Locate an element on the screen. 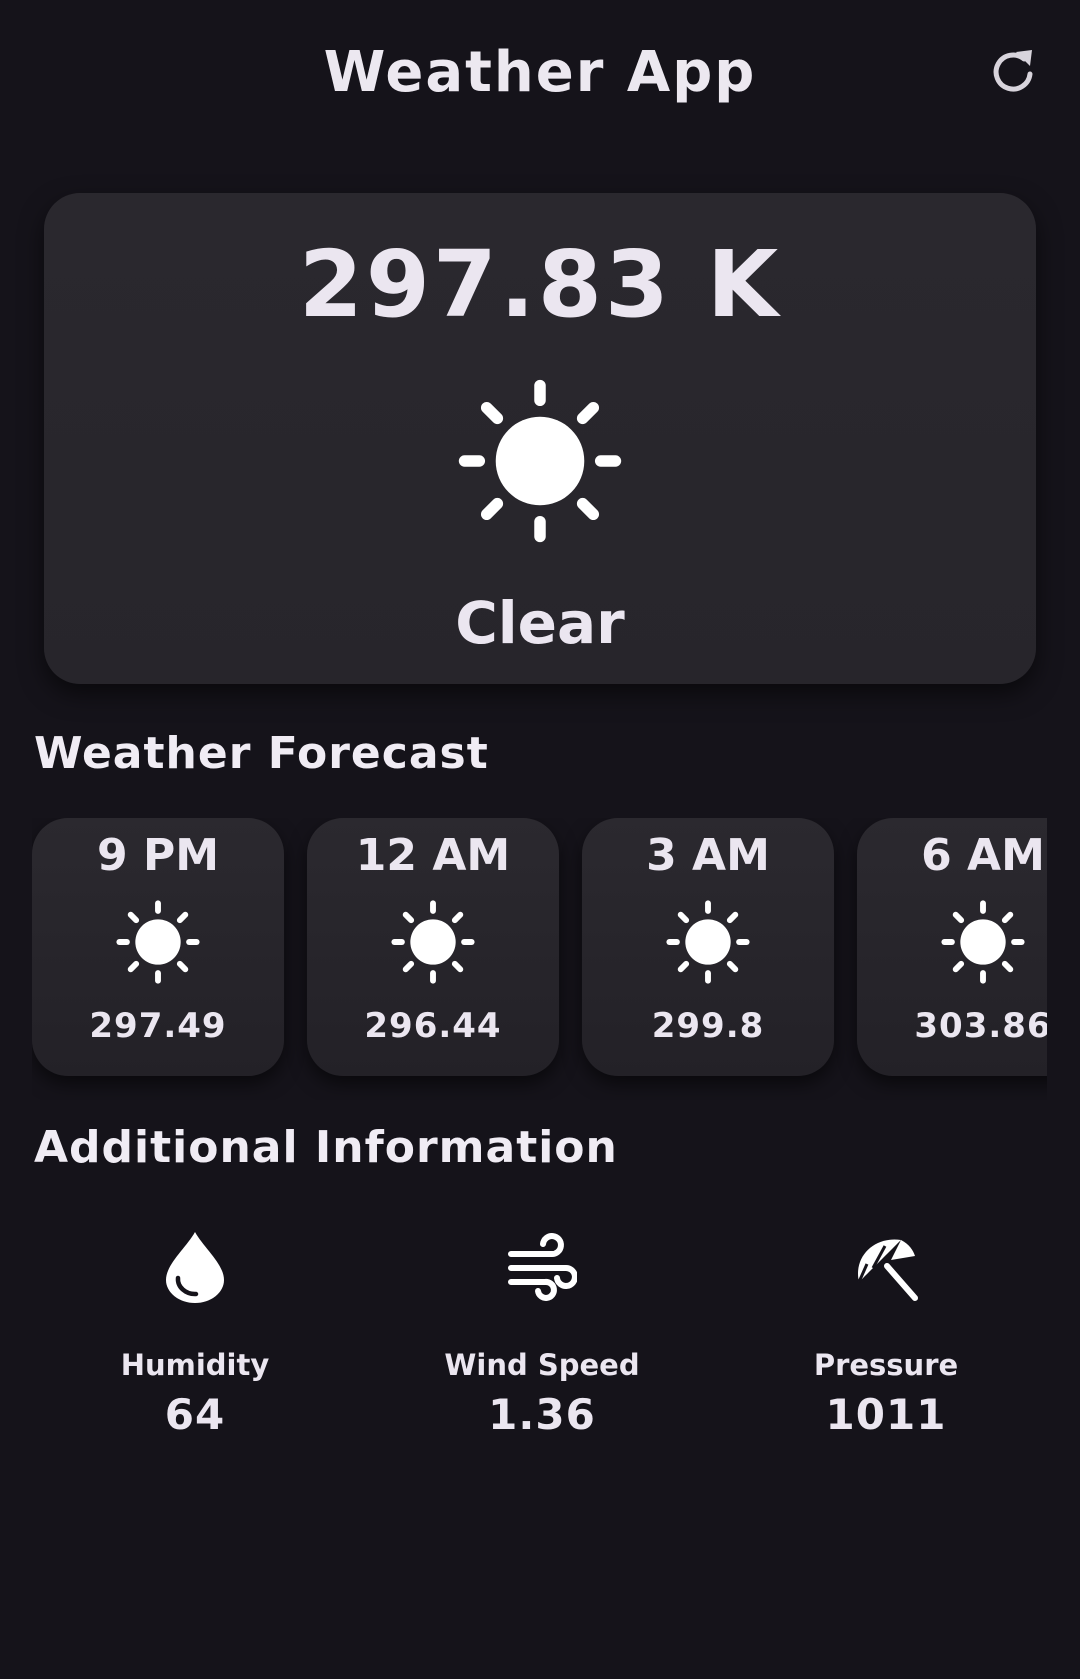 This screenshot has height=1679, width=1080. forecast-temp: 303.86 is located at coordinates (980, 1026).